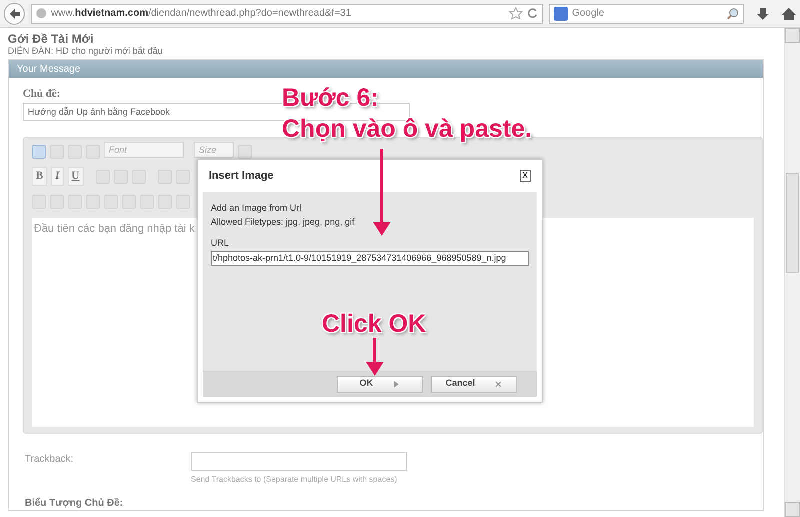 This screenshot has width=800, height=517. I want to click on format-button: B, so click(40, 176).